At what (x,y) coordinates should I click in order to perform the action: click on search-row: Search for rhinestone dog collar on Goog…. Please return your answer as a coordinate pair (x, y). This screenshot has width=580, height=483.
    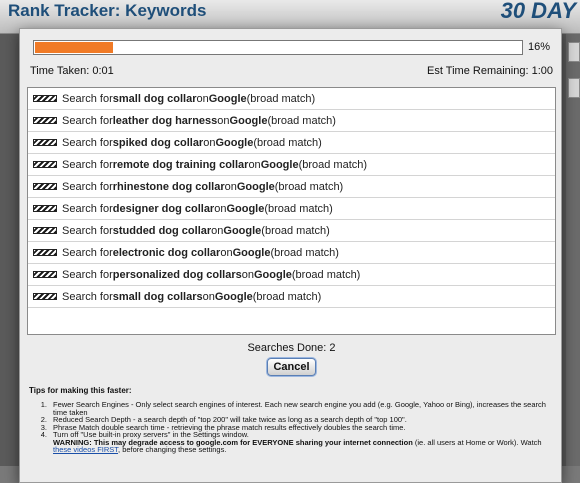
    Looking at the image, I should click on (291, 187).